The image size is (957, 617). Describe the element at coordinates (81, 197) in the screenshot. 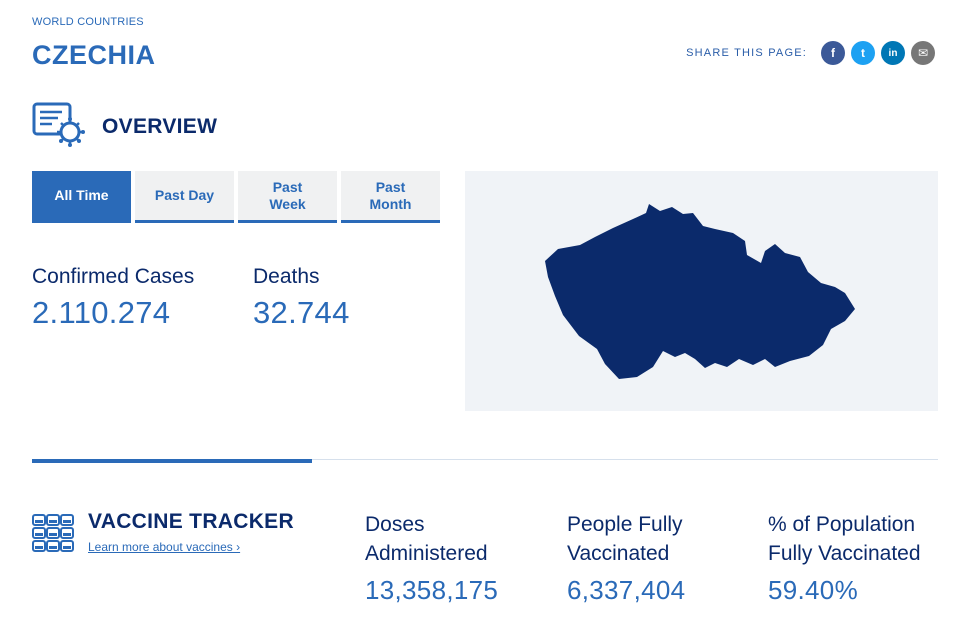

I see `tab-all-time: All Time` at that location.